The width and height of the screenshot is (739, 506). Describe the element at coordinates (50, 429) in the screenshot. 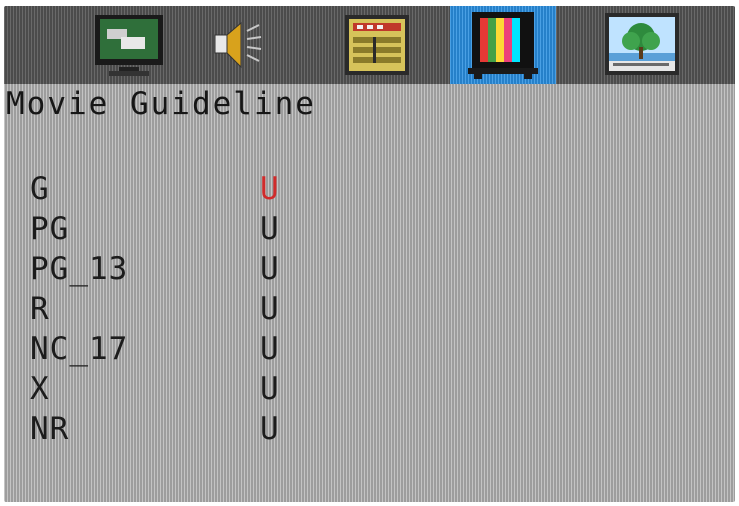

I see `rating-label: NR` at that location.